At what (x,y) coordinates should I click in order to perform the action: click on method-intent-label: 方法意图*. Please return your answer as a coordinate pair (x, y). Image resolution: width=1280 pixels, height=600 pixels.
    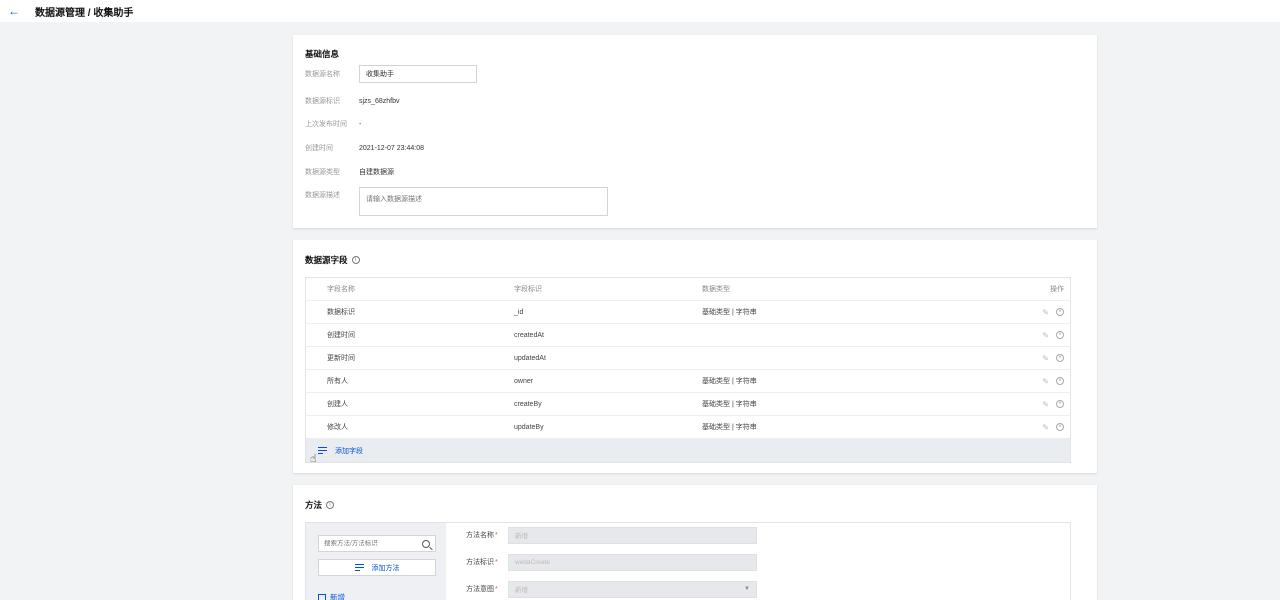
    Looking at the image, I should click on (482, 589).